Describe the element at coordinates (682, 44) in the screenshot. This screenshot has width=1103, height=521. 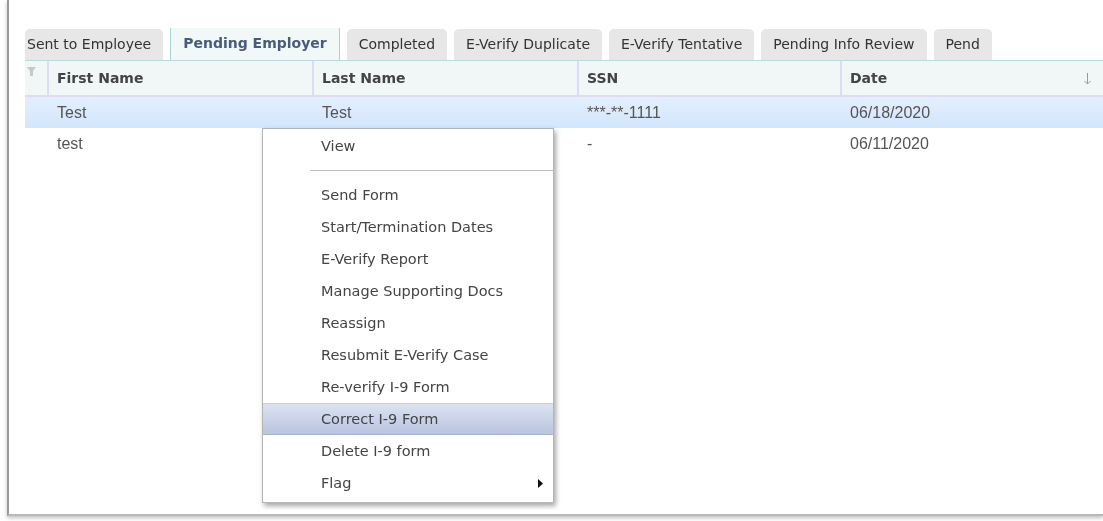
I see `tab: E-Verify Tentative` at that location.